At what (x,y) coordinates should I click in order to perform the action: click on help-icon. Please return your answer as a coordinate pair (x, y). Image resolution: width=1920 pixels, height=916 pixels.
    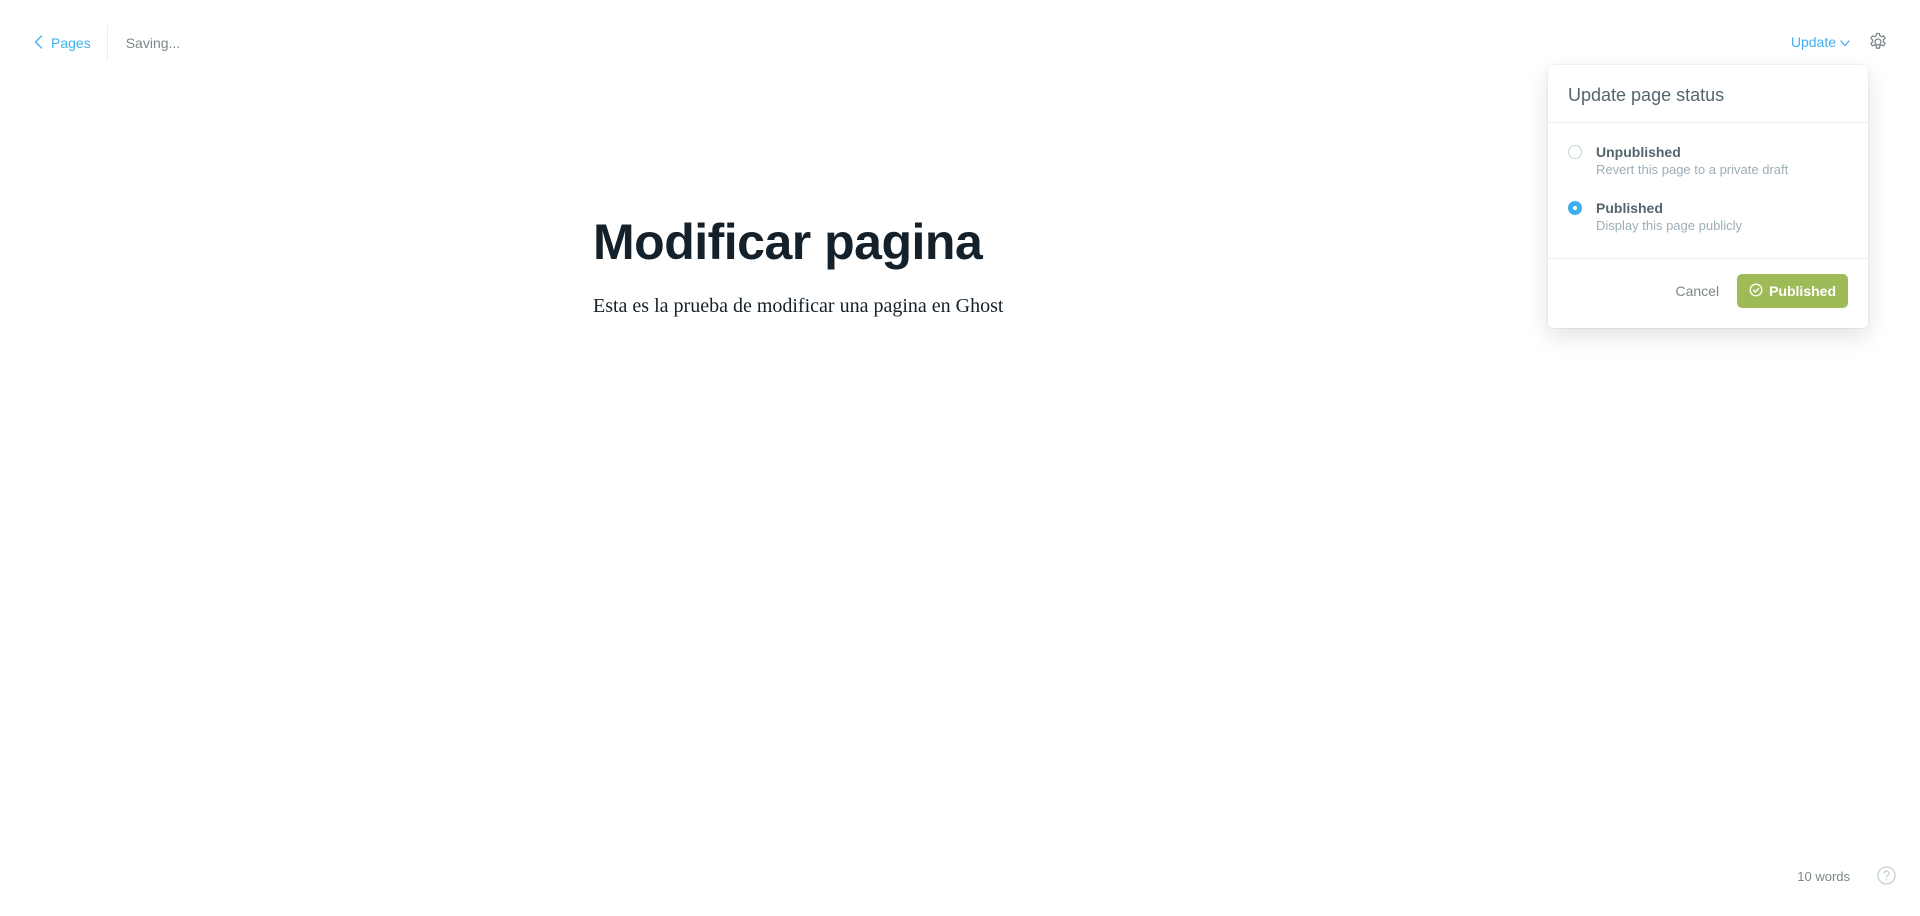
    Looking at the image, I should click on (1886, 875).